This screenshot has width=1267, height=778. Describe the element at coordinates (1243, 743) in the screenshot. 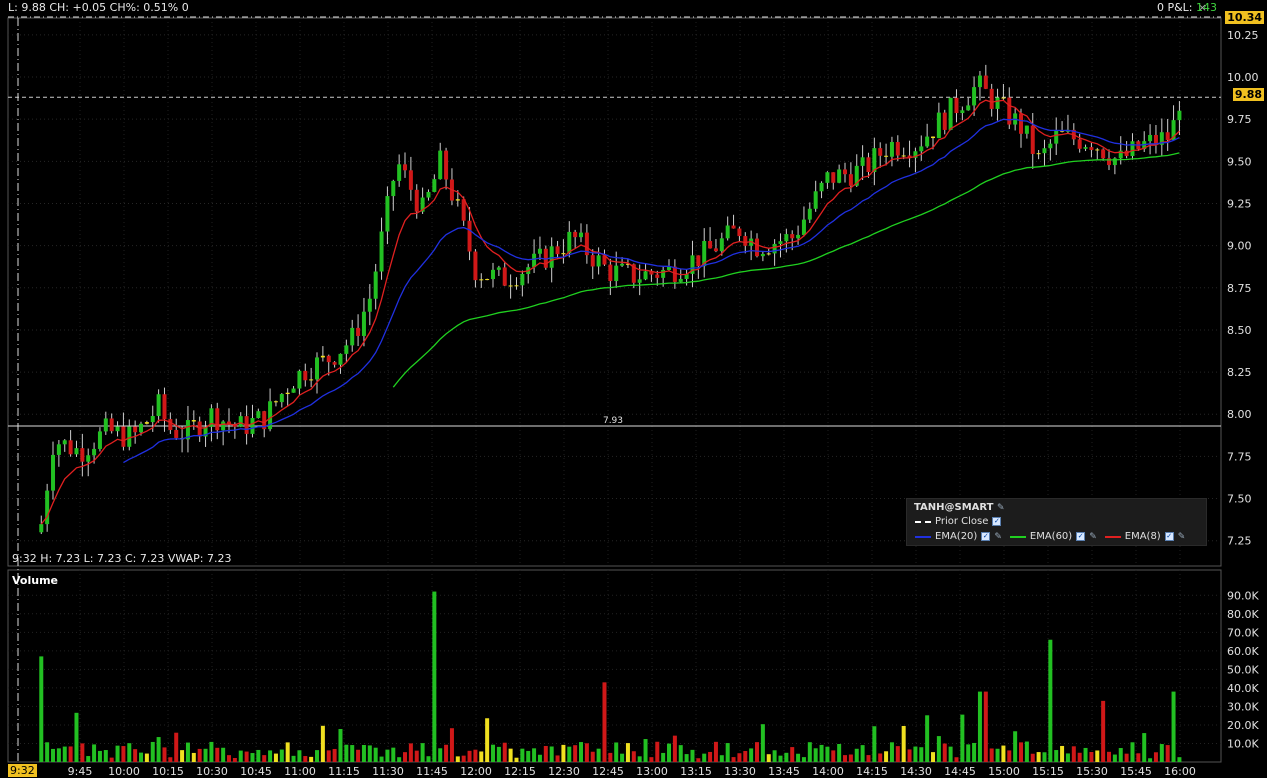

I see `volume-tick-label: 10.0K` at that location.